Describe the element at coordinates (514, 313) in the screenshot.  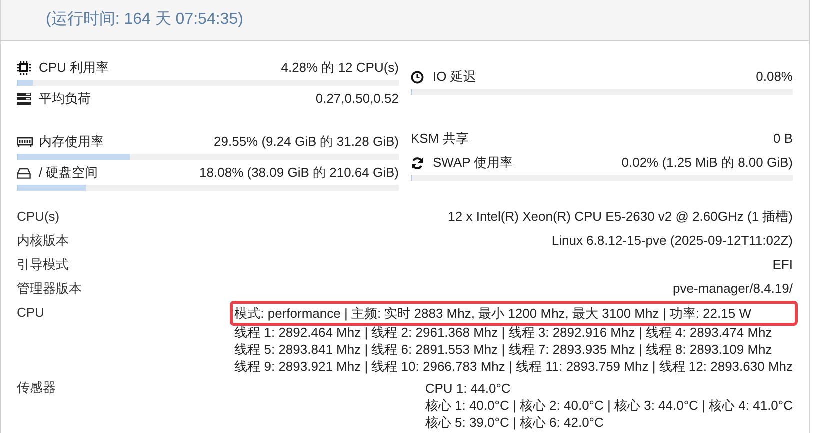
I see `highlighted-info-value: 模式: performance | 主频: 实时 2883 Mhz, 最小 1200 Mhz, 最大 3100 Mhz | 功率: 22.15 W` at that location.